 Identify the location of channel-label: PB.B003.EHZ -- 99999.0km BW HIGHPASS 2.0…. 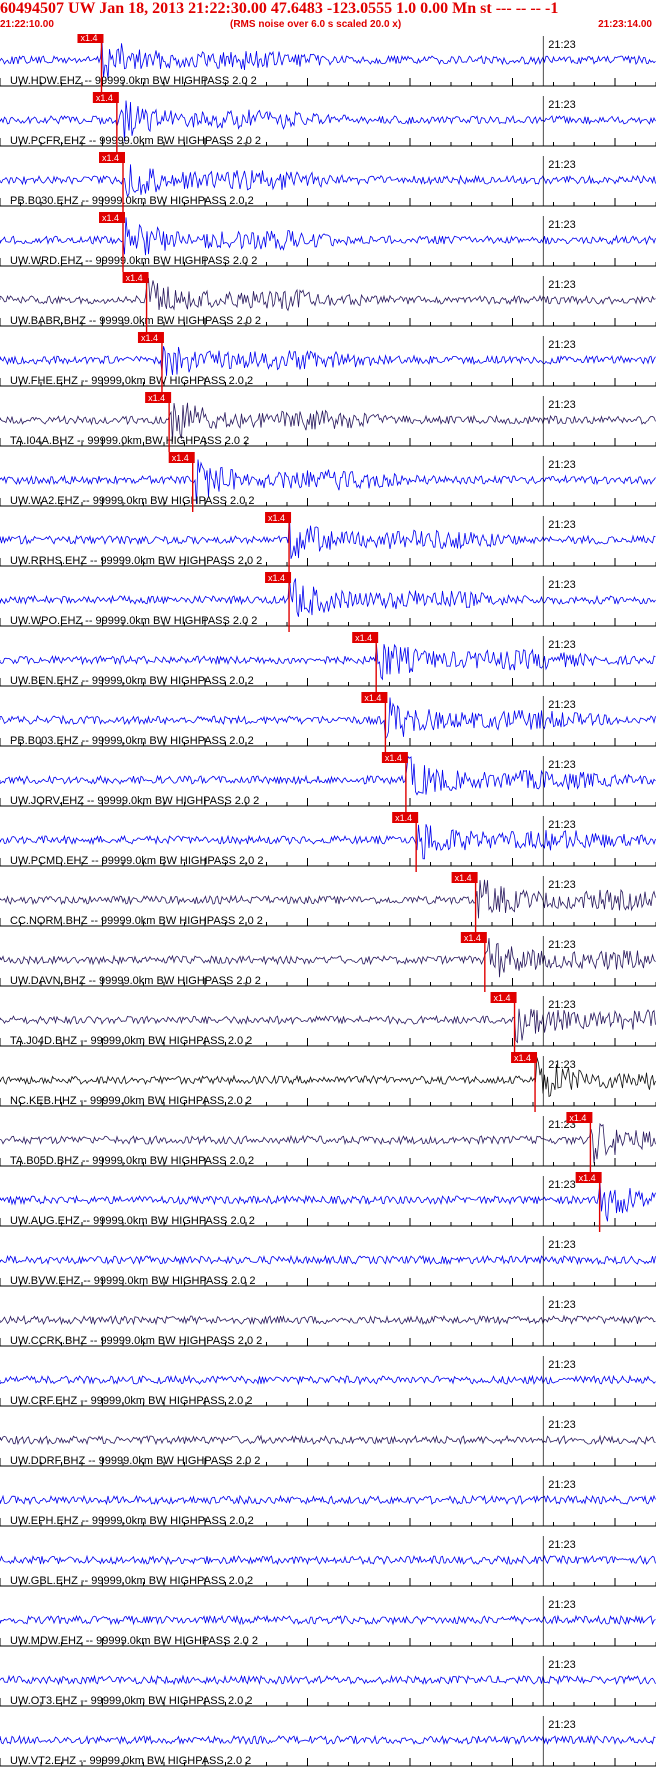
(132, 741).